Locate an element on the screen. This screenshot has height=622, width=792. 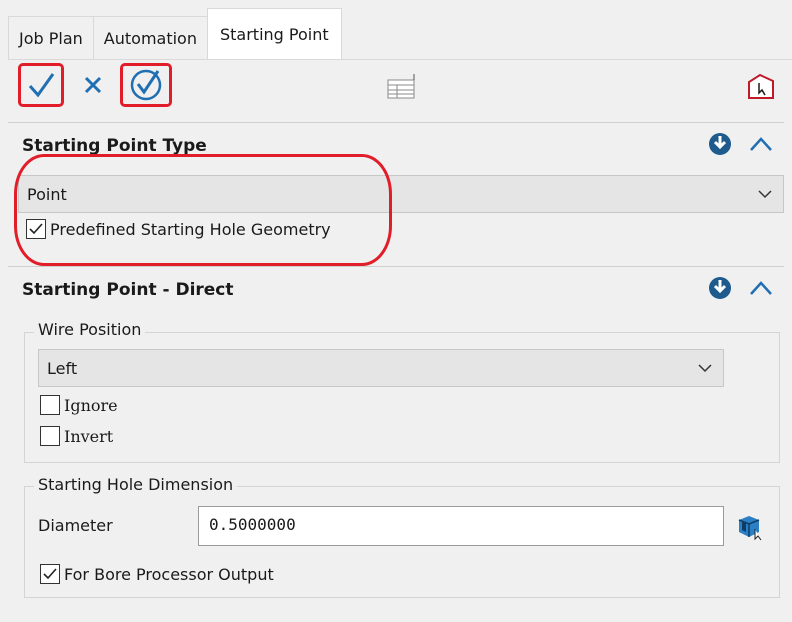
starting-hole-label: Starting Hole Dimension is located at coordinates (136, 484).